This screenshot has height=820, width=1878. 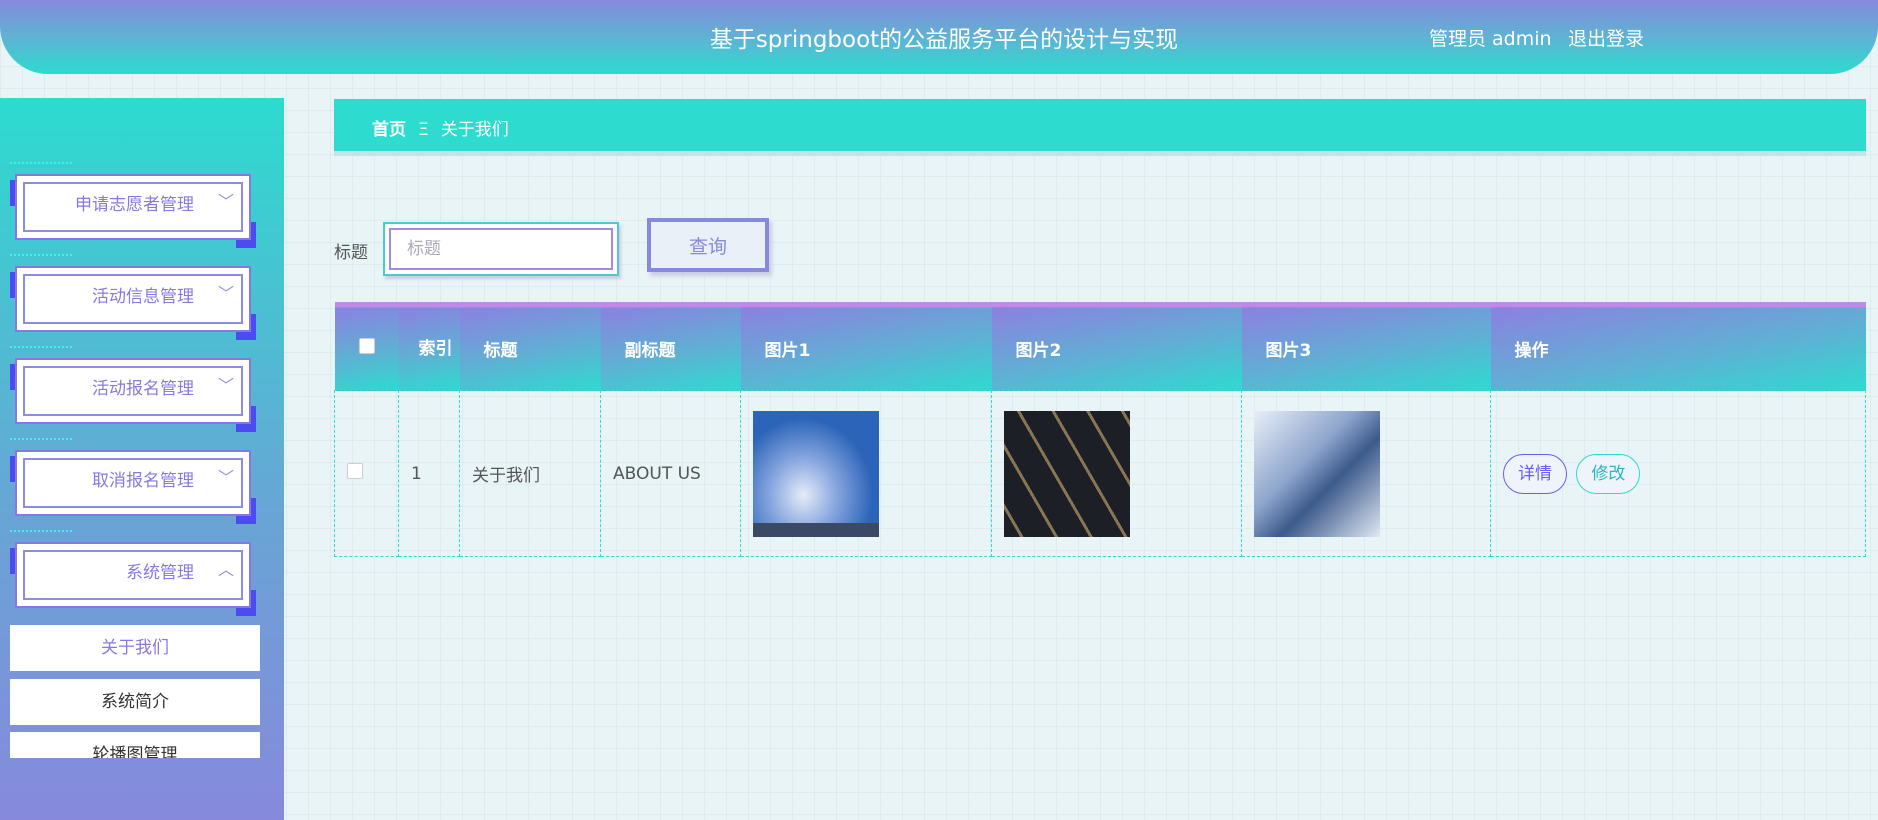 What do you see at coordinates (135, 648) in the screenshot?
I see `submenu-about-us: 关于我们` at bounding box center [135, 648].